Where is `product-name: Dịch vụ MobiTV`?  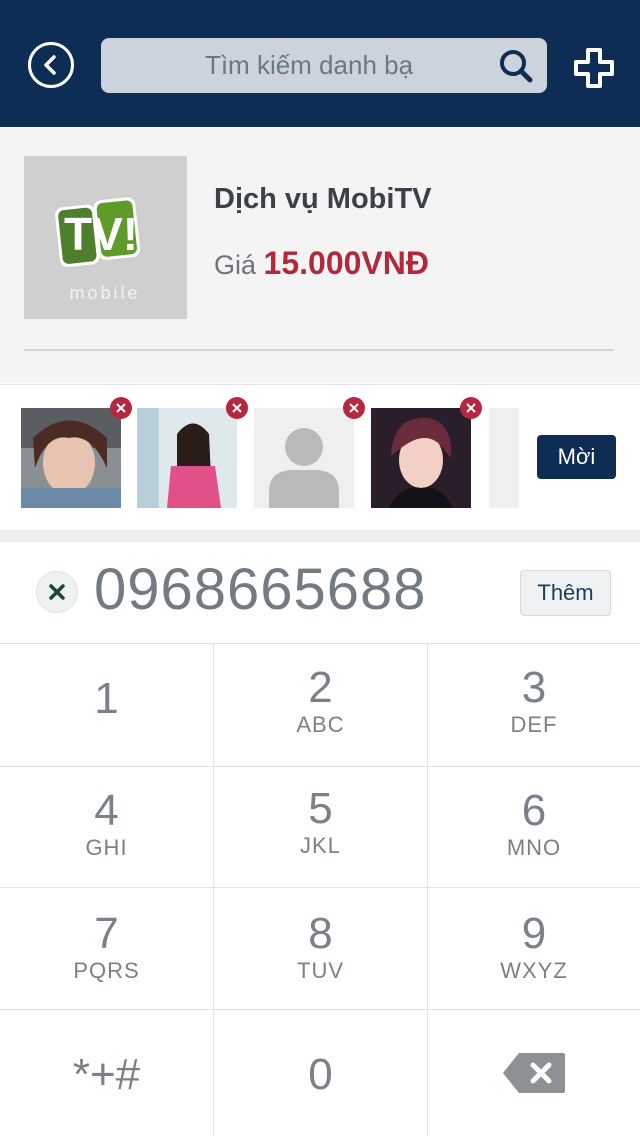
product-name: Dịch vụ MobiTV is located at coordinates (323, 199).